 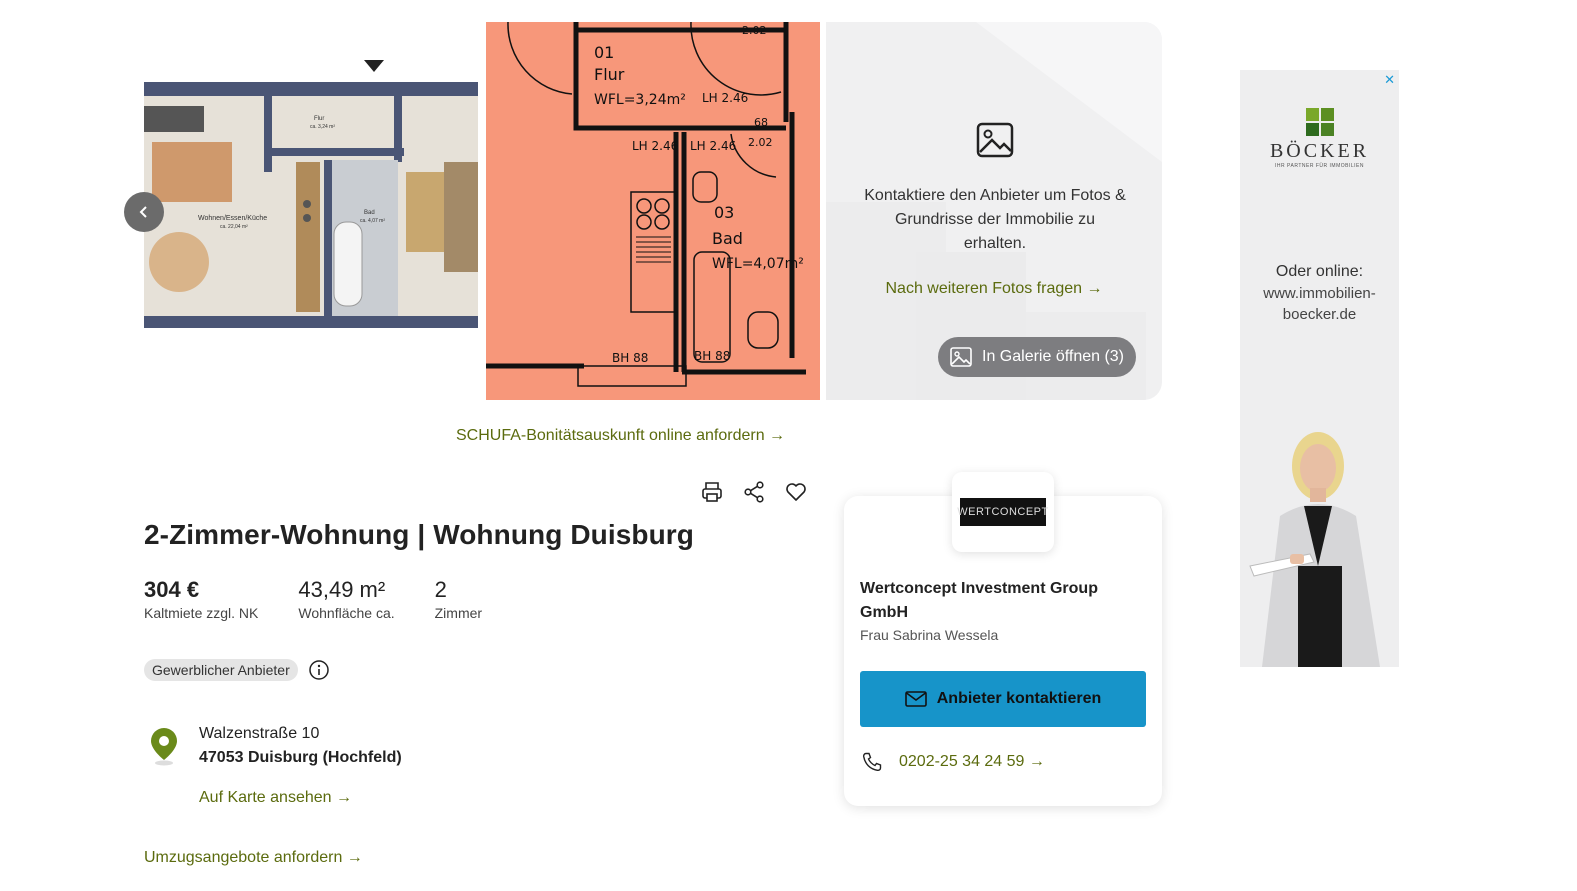 What do you see at coordinates (796, 492) in the screenshot?
I see `heart-icon` at bounding box center [796, 492].